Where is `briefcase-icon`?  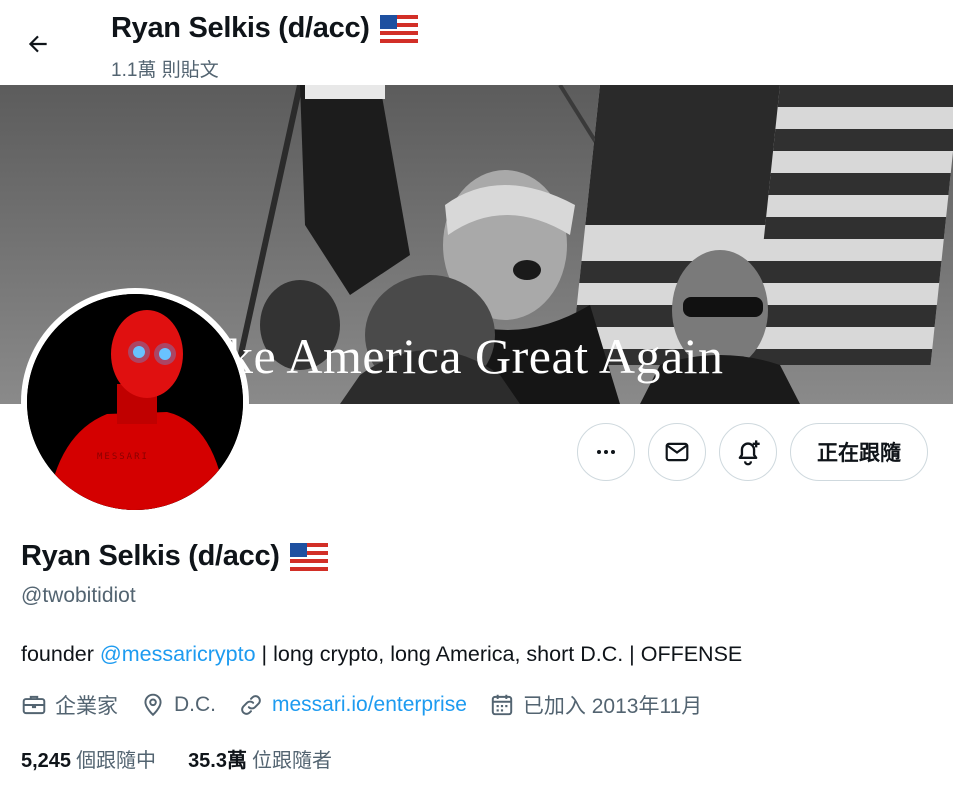
briefcase-icon is located at coordinates (34, 705).